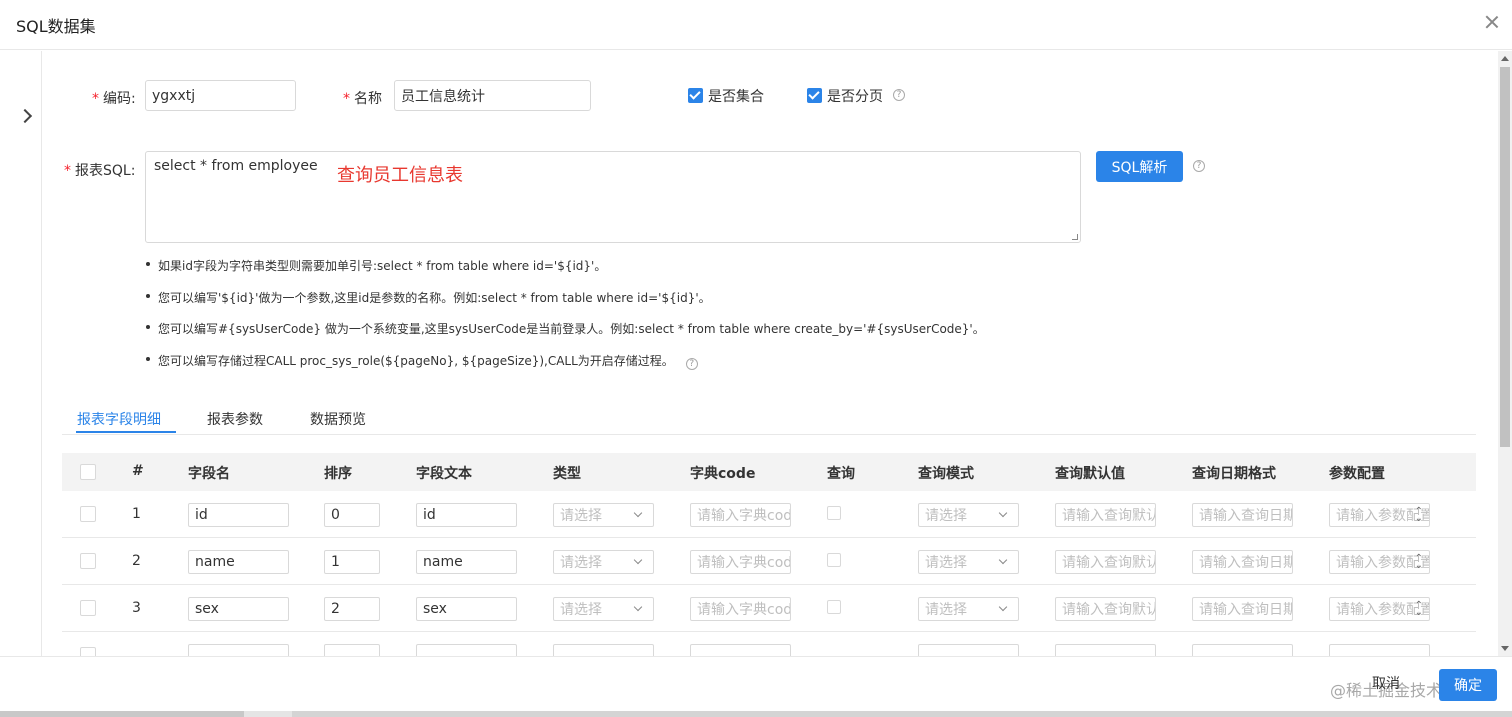 Image resolution: width=1512 pixels, height=717 pixels. I want to click on col-default: 查询默认值, so click(1090, 474).